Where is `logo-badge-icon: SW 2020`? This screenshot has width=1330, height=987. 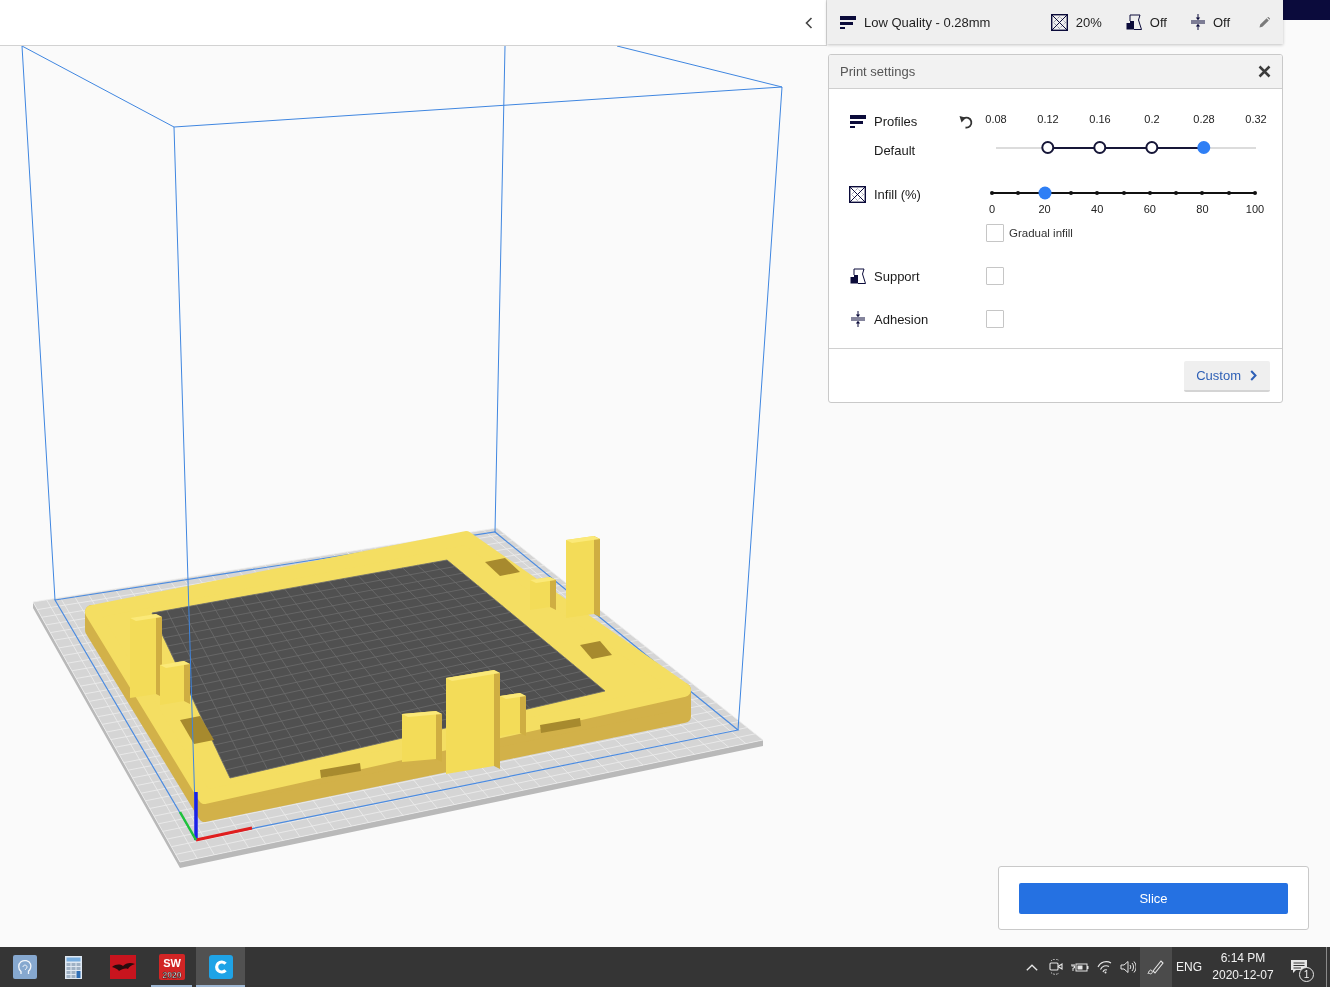 logo-badge-icon: SW 2020 is located at coordinates (171, 967).